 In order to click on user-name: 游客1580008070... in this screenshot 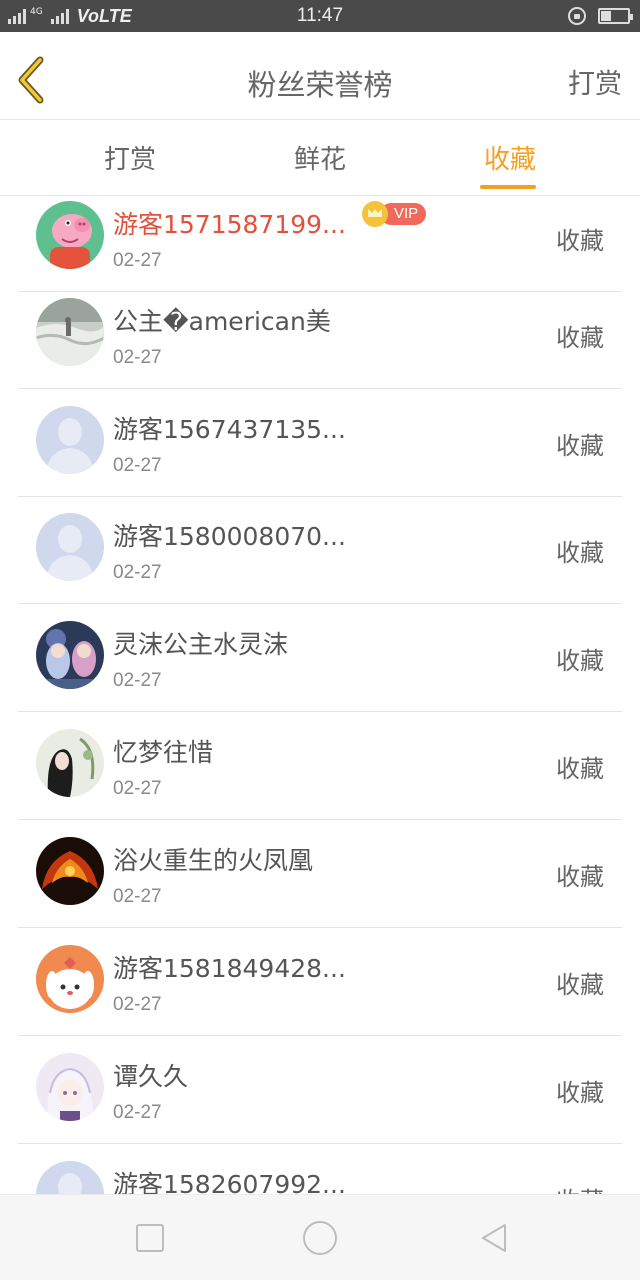, I will do `click(229, 536)`.